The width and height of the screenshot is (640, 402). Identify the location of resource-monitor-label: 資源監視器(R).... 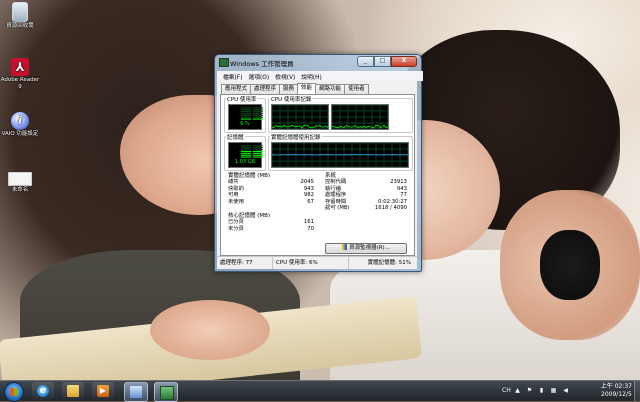
(369, 248).